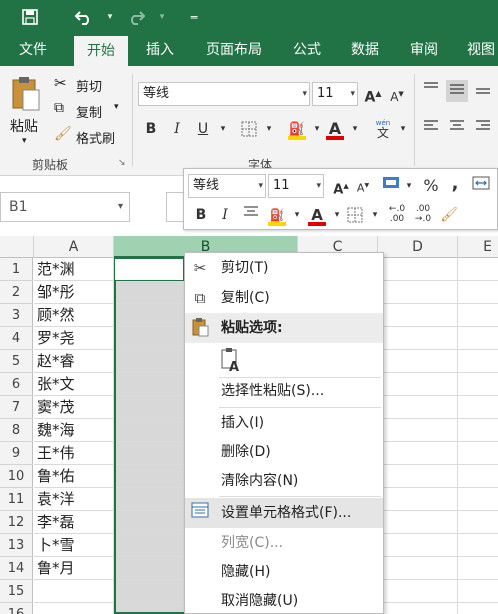 This screenshot has height=614, width=498. What do you see at coordinates (93, 137) in the screenshot?
I see `format-painter-button: 🖌 格式刷` at bounding box center [93, 137].